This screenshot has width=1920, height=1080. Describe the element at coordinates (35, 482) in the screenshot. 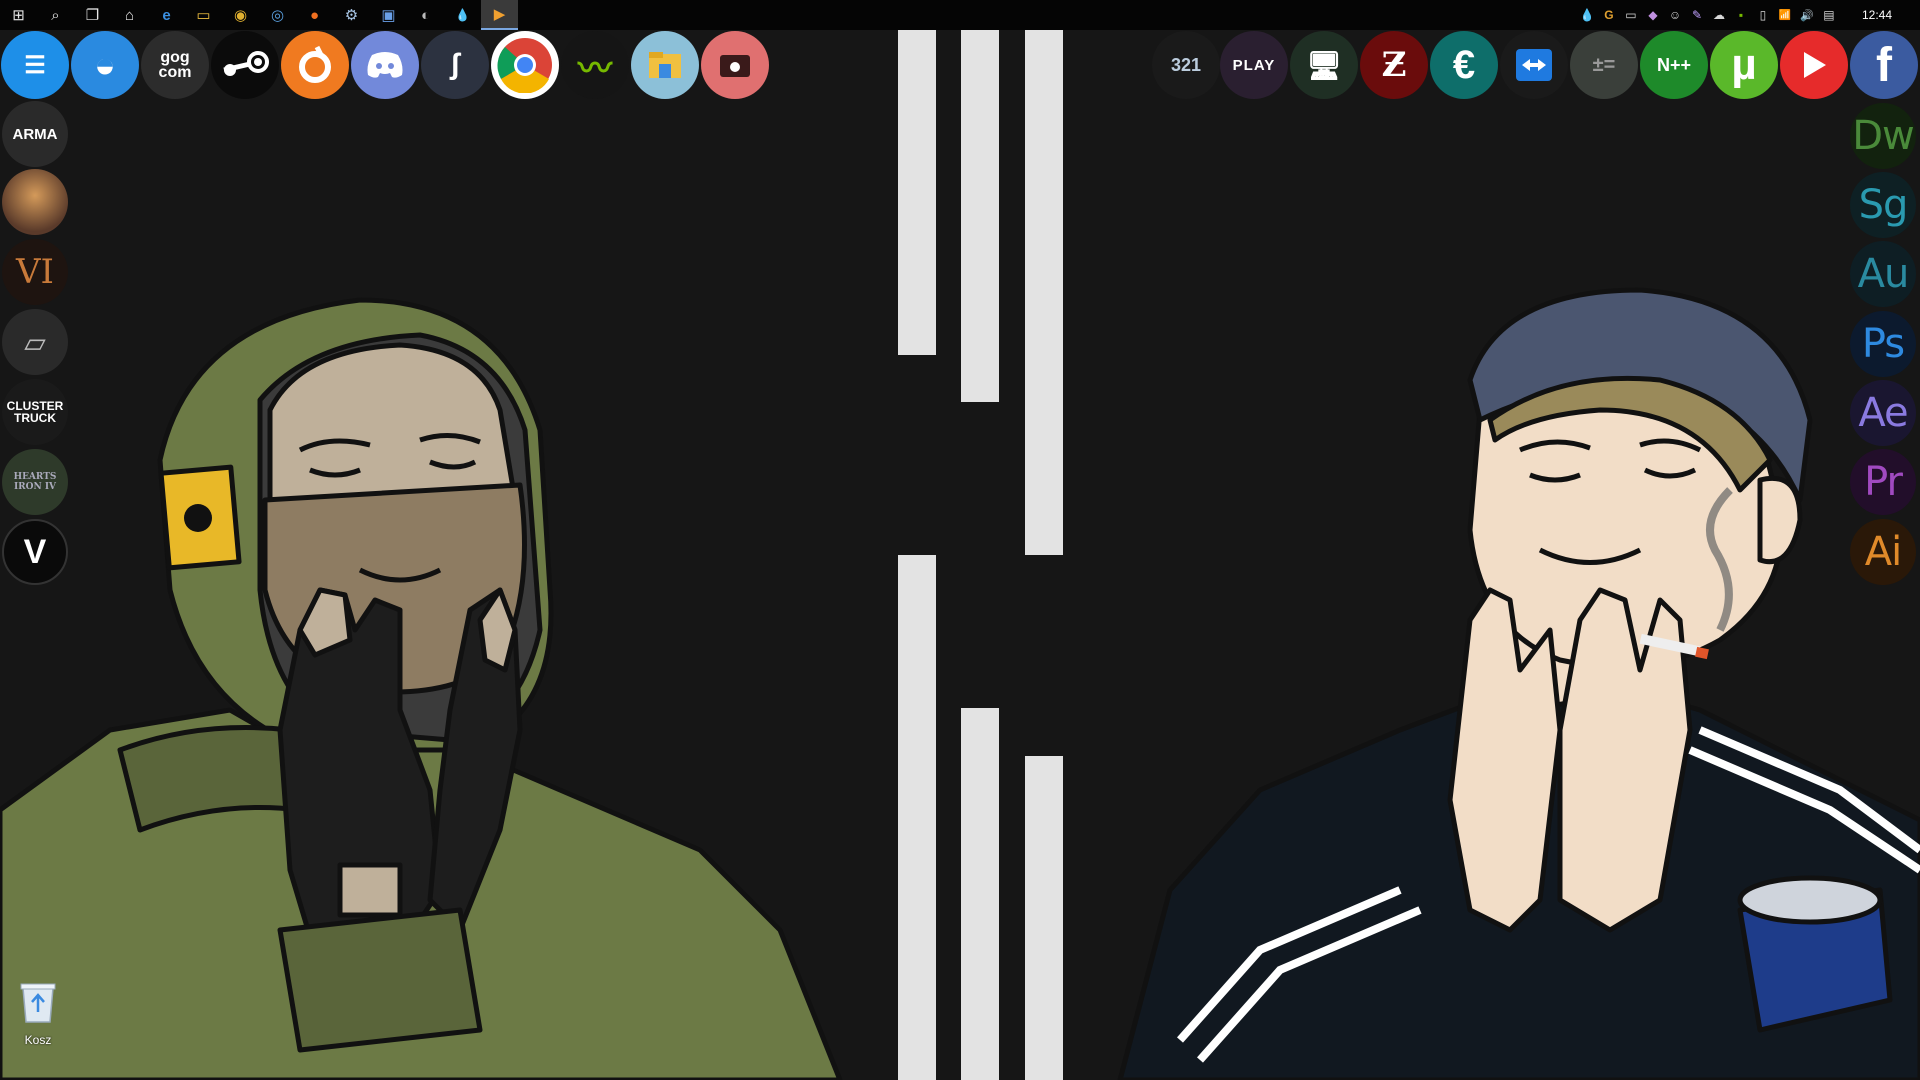

I see `hearts-of-iron-game-icon: HEARTS IRON IV` at that location.